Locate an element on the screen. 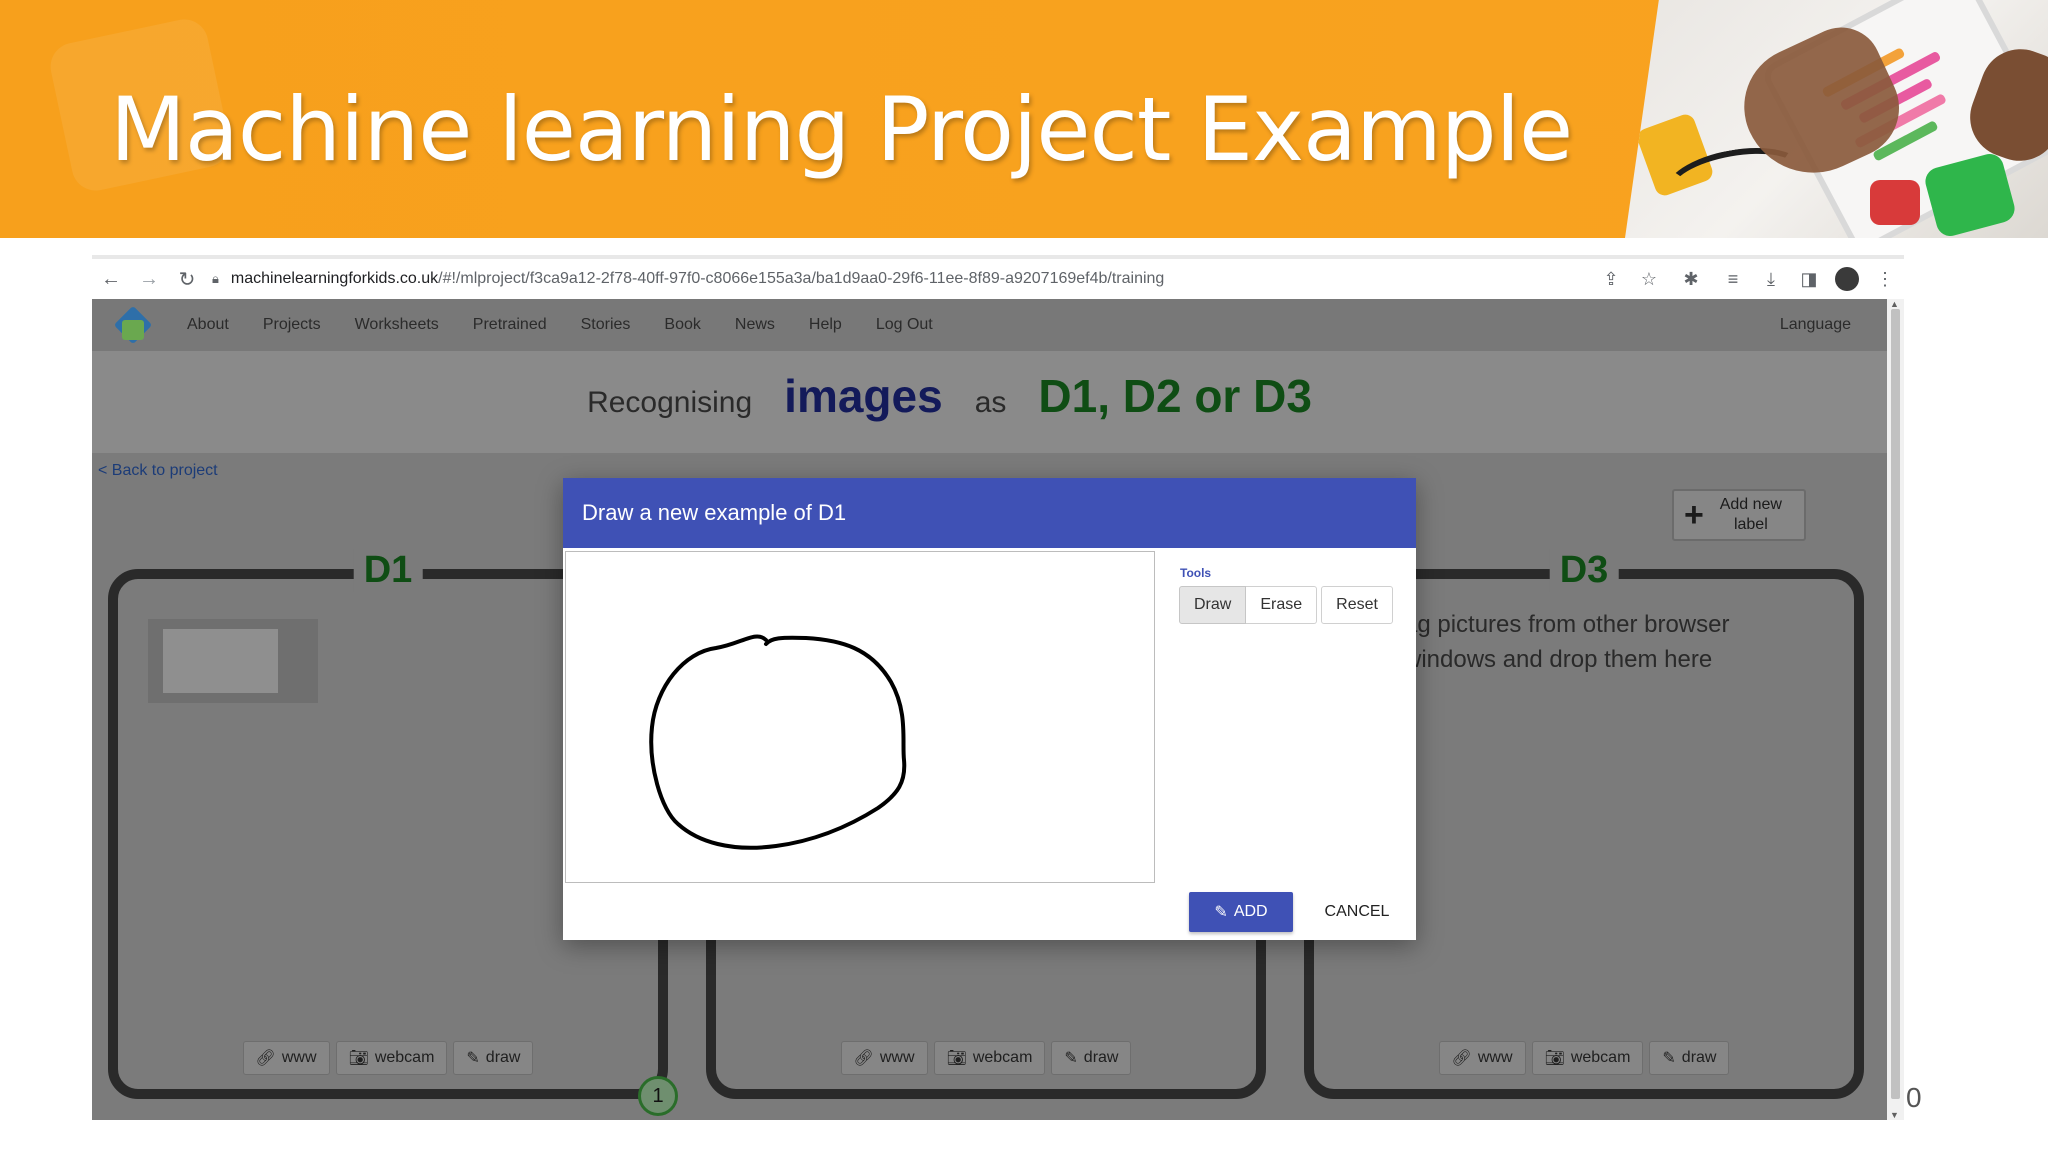 This screenshot has width=2048, height=1152. page-scrollbar: ▲ ▼ is located at coordinates (1895, 709).